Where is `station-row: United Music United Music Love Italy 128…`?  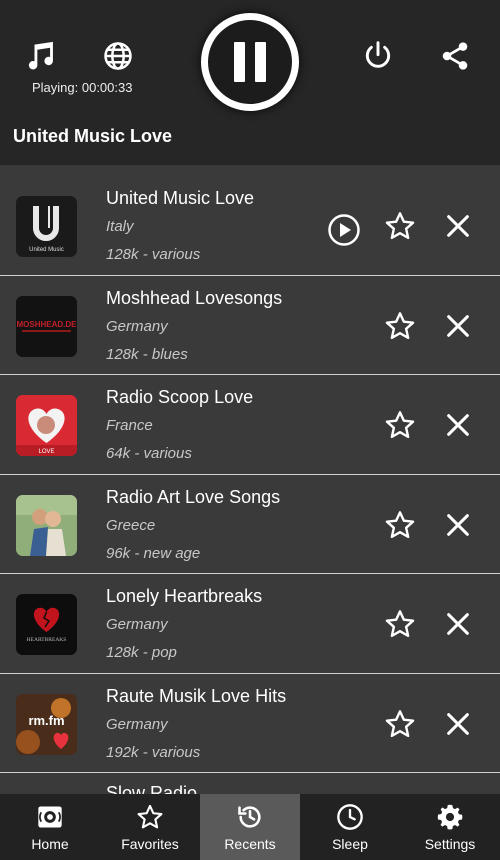 station-row: United Music United Music Love Italy 128… is located at coordinates (250, 226).